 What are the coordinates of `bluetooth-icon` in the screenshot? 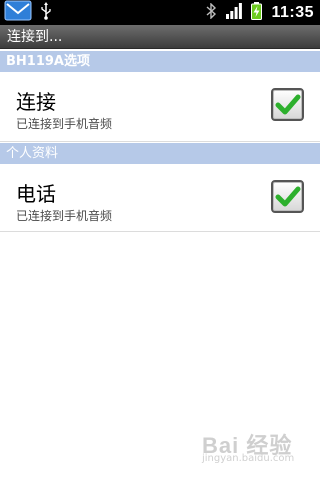 It's located at (211, 12).